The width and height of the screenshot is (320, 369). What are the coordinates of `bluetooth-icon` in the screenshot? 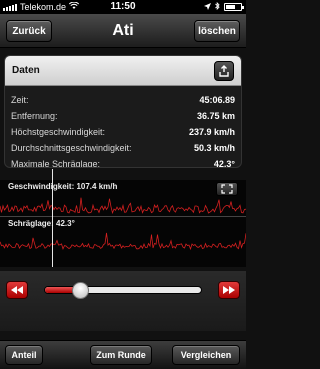 It's located at (217, 6).